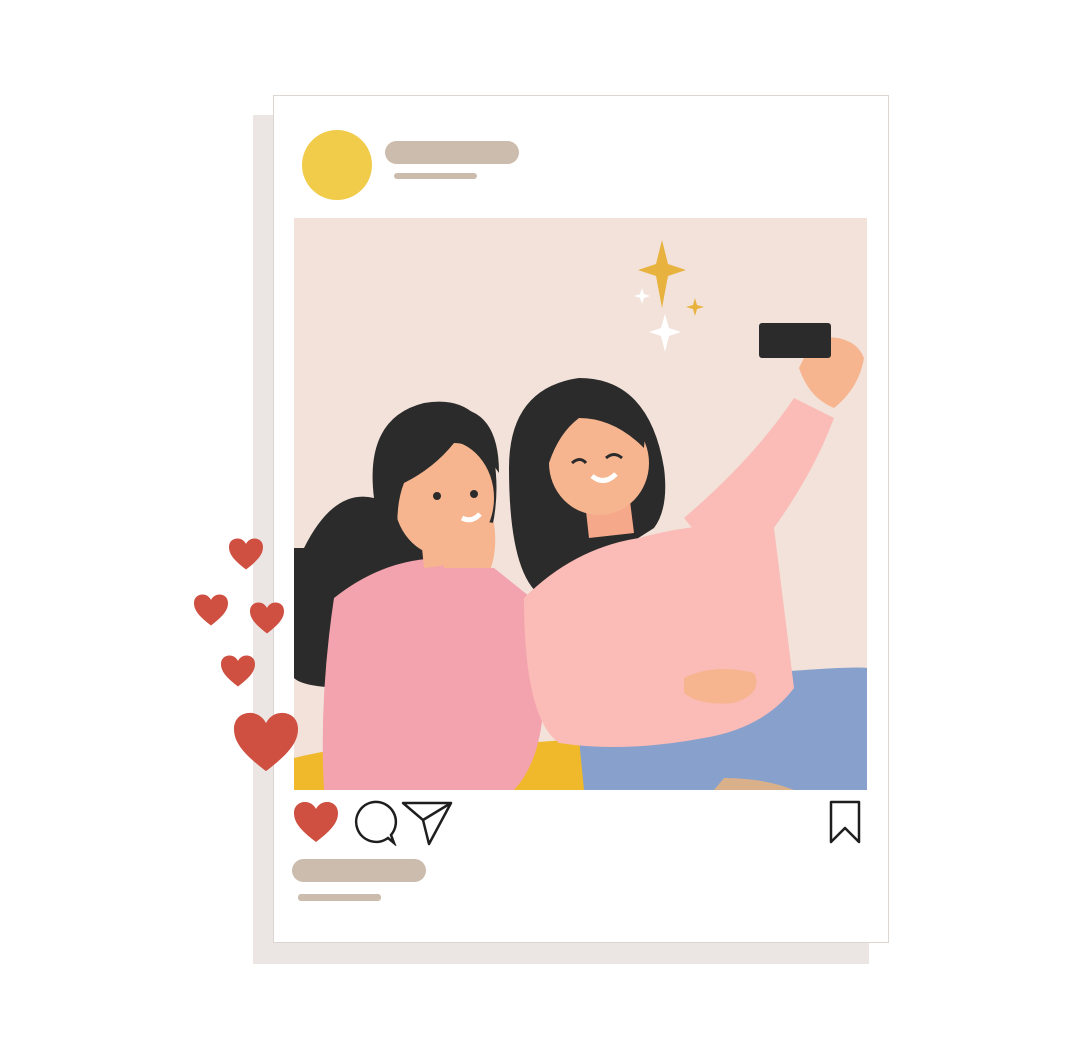 This screenshot has width=1080, height=1037. What do you see at coordinates (435, 176) in the screenshot?
I see `location-placeholder` at bounding box center [435, 176].